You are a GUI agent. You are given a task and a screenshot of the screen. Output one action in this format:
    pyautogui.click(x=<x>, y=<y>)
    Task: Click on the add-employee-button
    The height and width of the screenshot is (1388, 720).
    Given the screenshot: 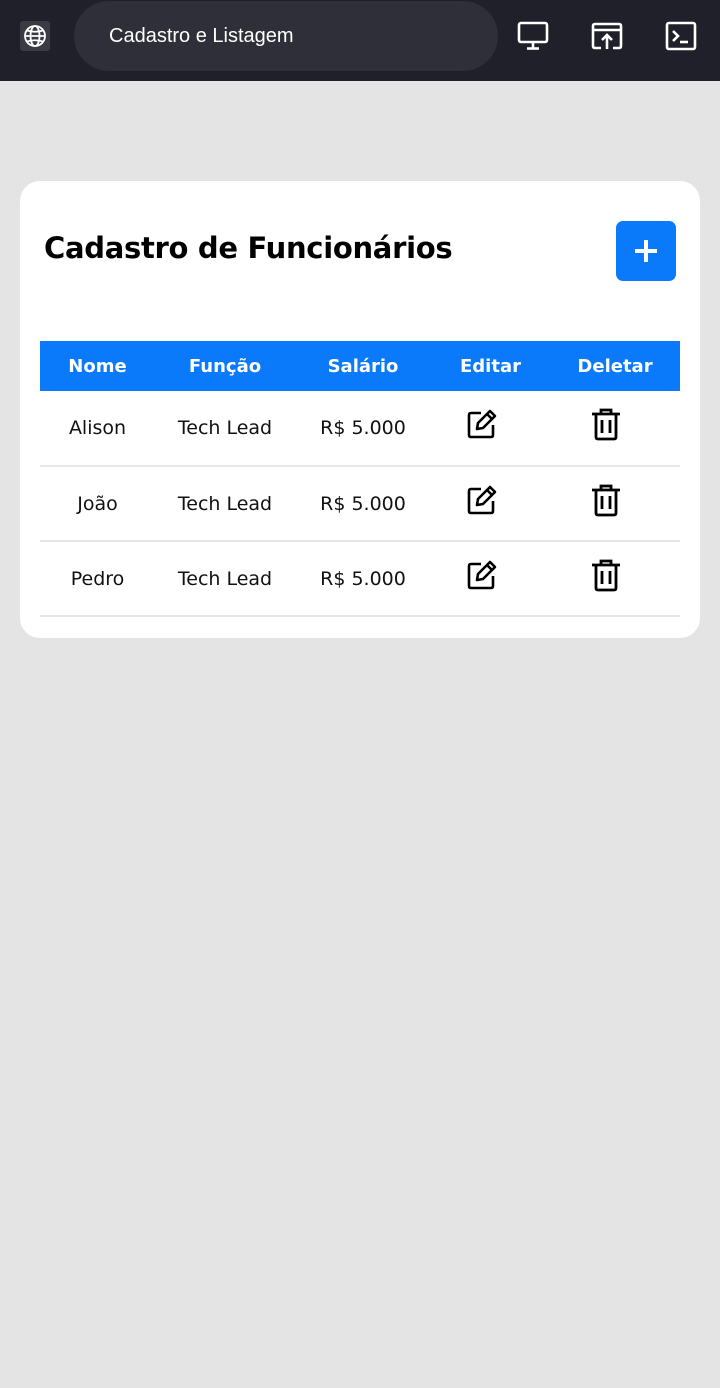 What is the action you would take?
    pyautogui.click(x=646, y=251)
    